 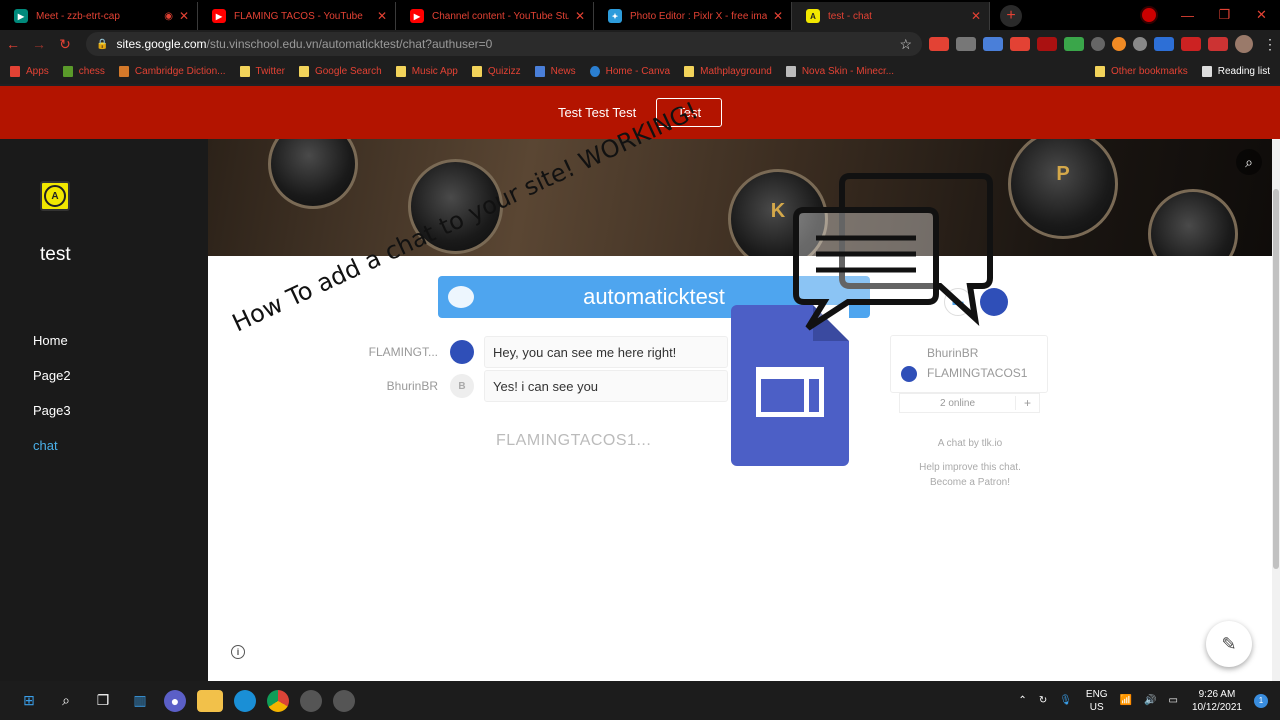 What do you see at coordinates (1164, 44) in the screenshot?
I see `wifi-extension-icon` at bounding box center [1164, 44].